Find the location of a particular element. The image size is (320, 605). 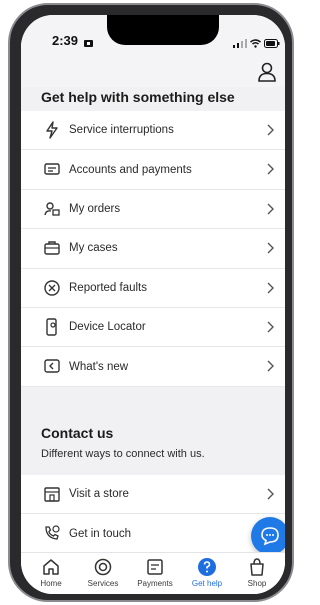

list-item-get-in-touch: Get in touch is located at coordinates (153, 534).